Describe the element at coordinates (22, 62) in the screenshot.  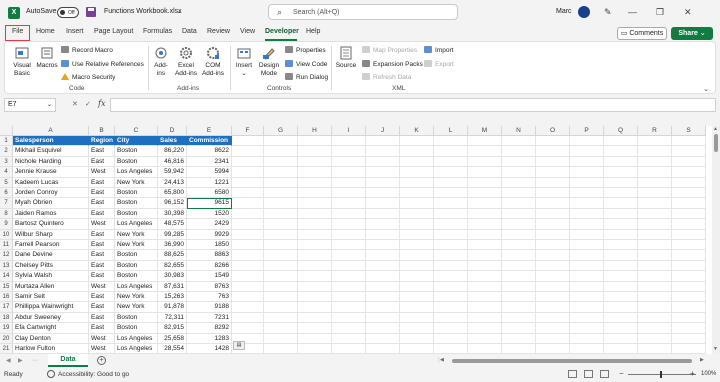
I see `visual-basic-button: Visual Basic` at that location.